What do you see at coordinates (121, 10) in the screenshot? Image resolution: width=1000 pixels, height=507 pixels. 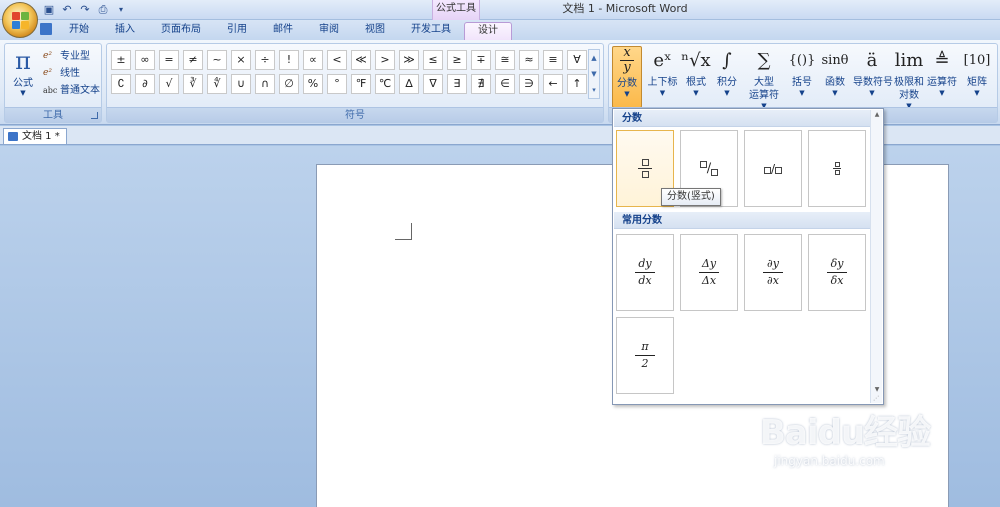 I see `qat-customize-icon: ▾` at bounding box center [121, 10].